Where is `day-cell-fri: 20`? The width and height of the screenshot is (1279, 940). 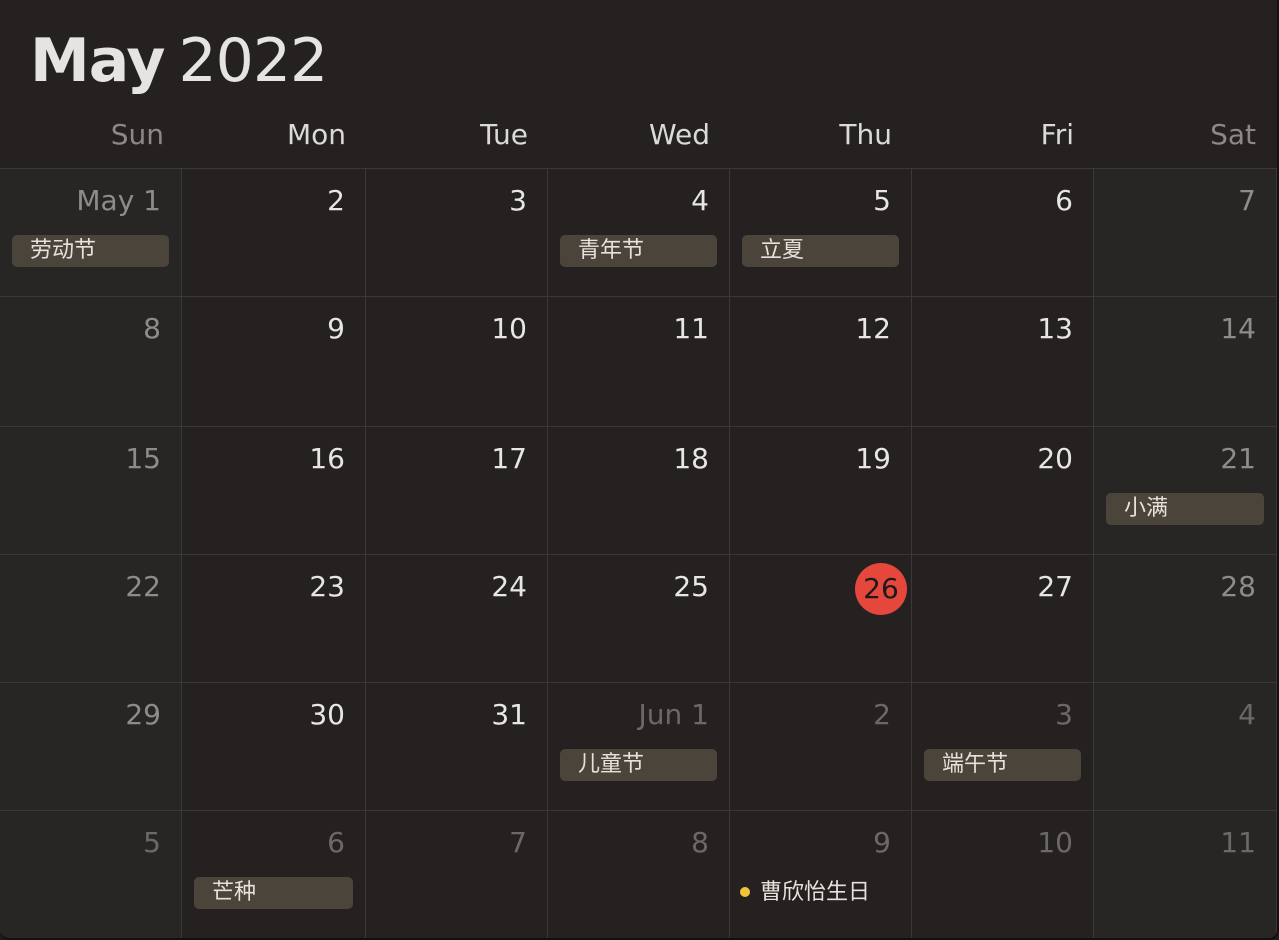 day-cell-fri: 20 is located at coordinates (1003, 491).